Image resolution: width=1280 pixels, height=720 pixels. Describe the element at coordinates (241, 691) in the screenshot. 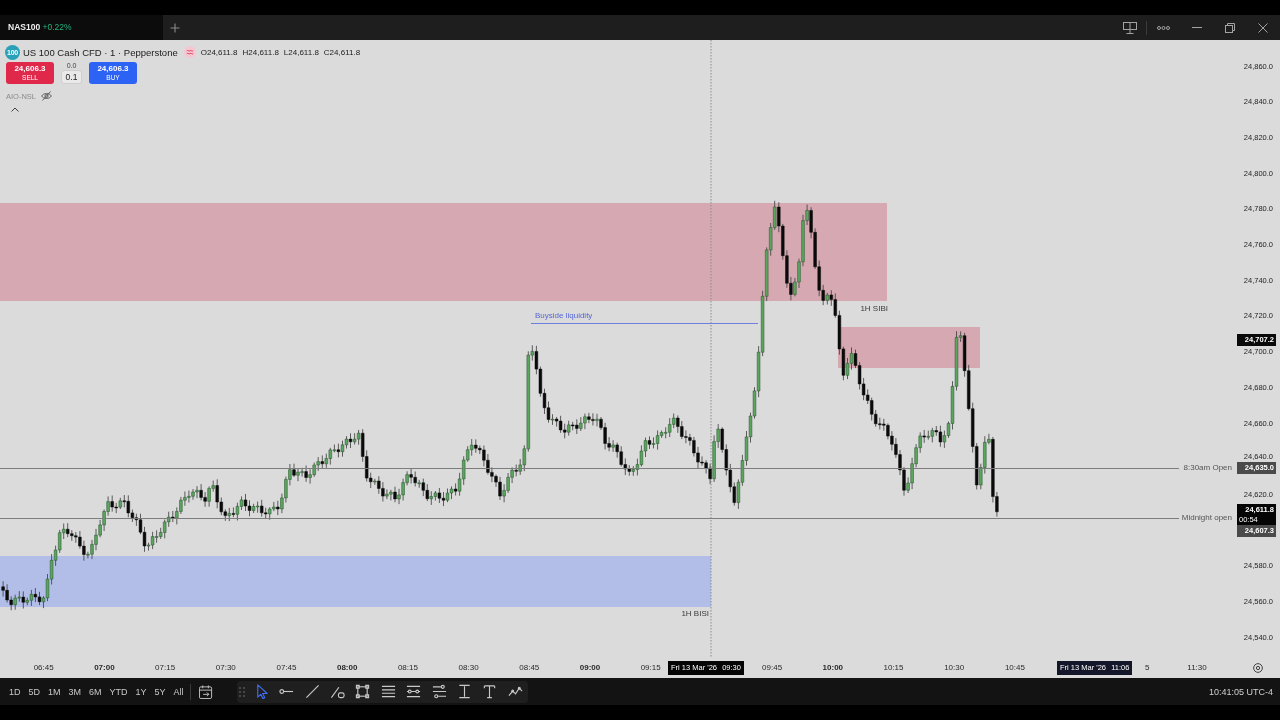

I see `drag-handle-icon` at that location.